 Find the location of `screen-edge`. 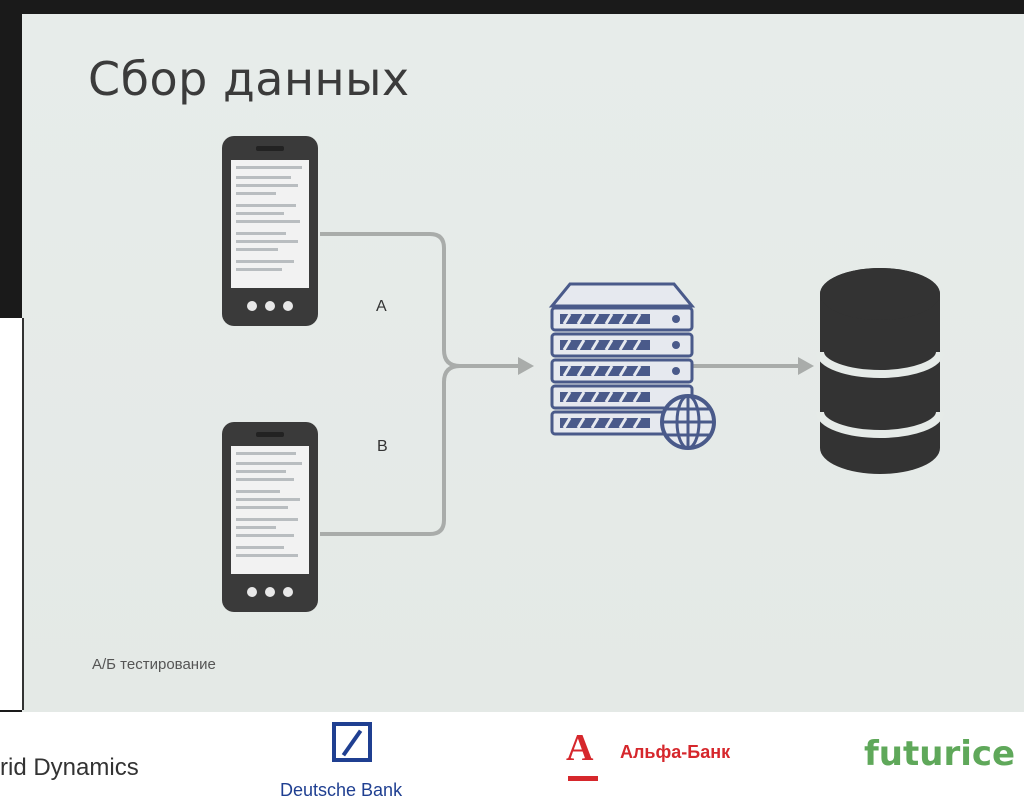

screen-edge is located at coordinates (12, 514).